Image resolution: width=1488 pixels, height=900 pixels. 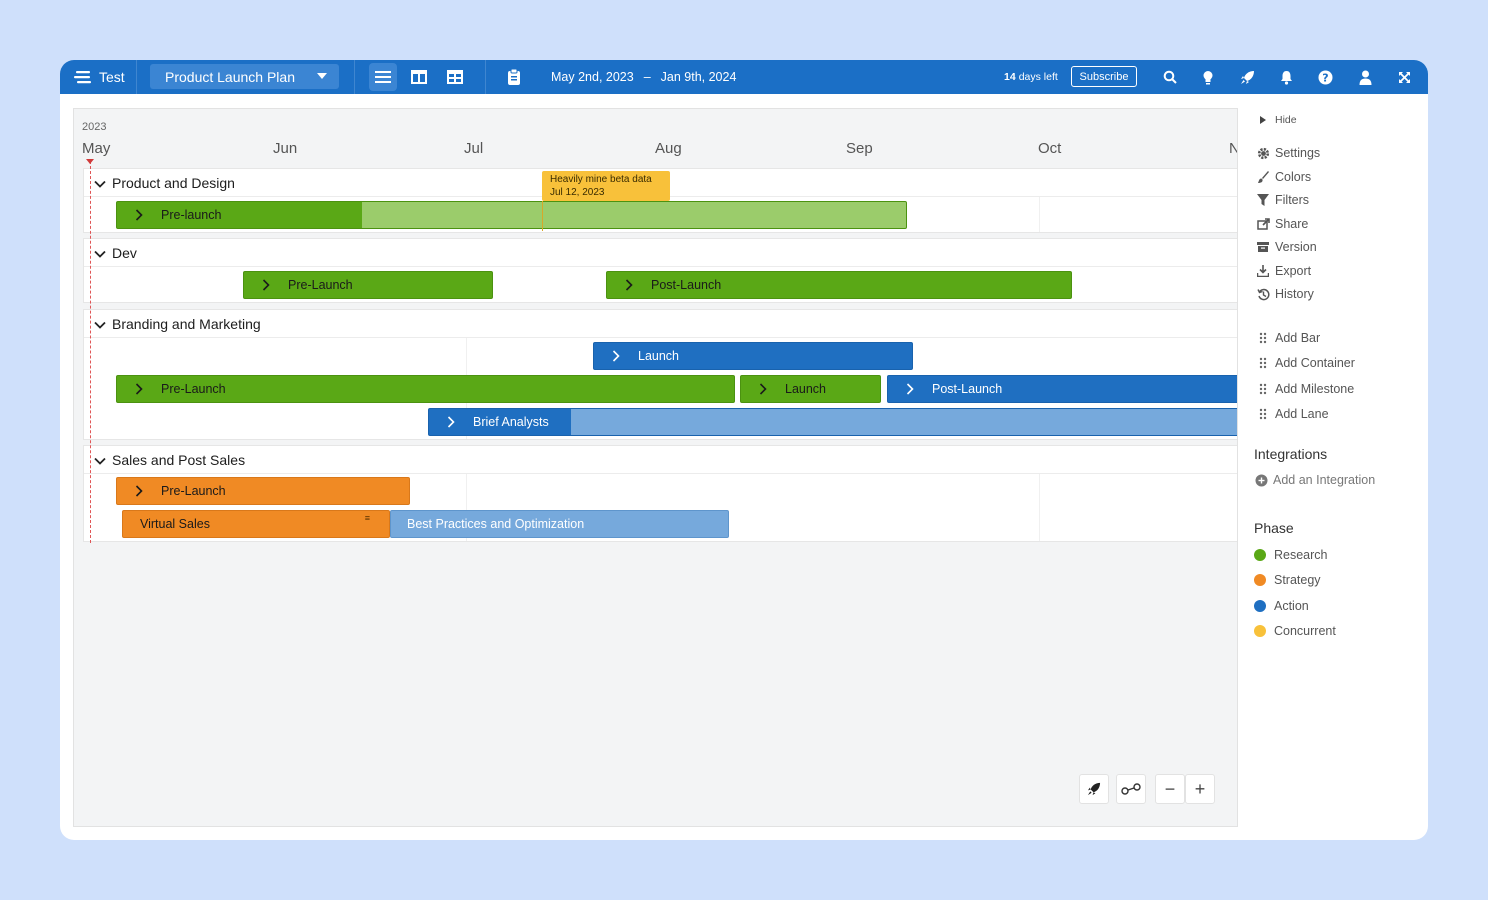 What do you see at coordinates (1287, 580) in the screenshot?
I see `phase-strategy: Strategy` at bounding box center [1287, 580].